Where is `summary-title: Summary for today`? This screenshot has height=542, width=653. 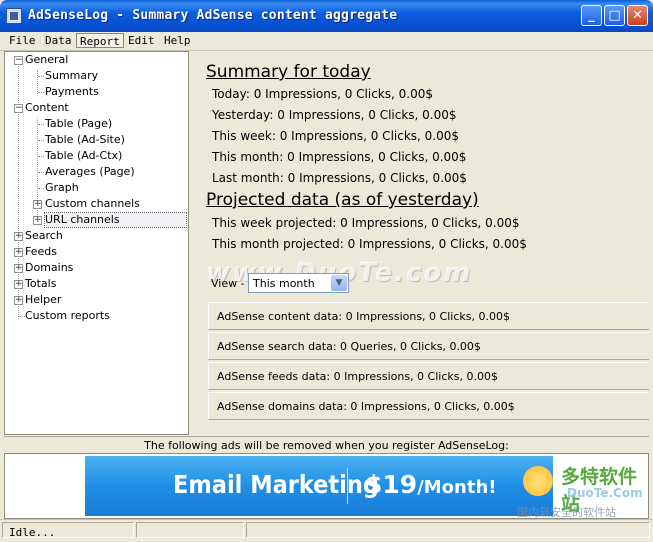
summary-title: Summary for today is located at coordinates (288, 72).